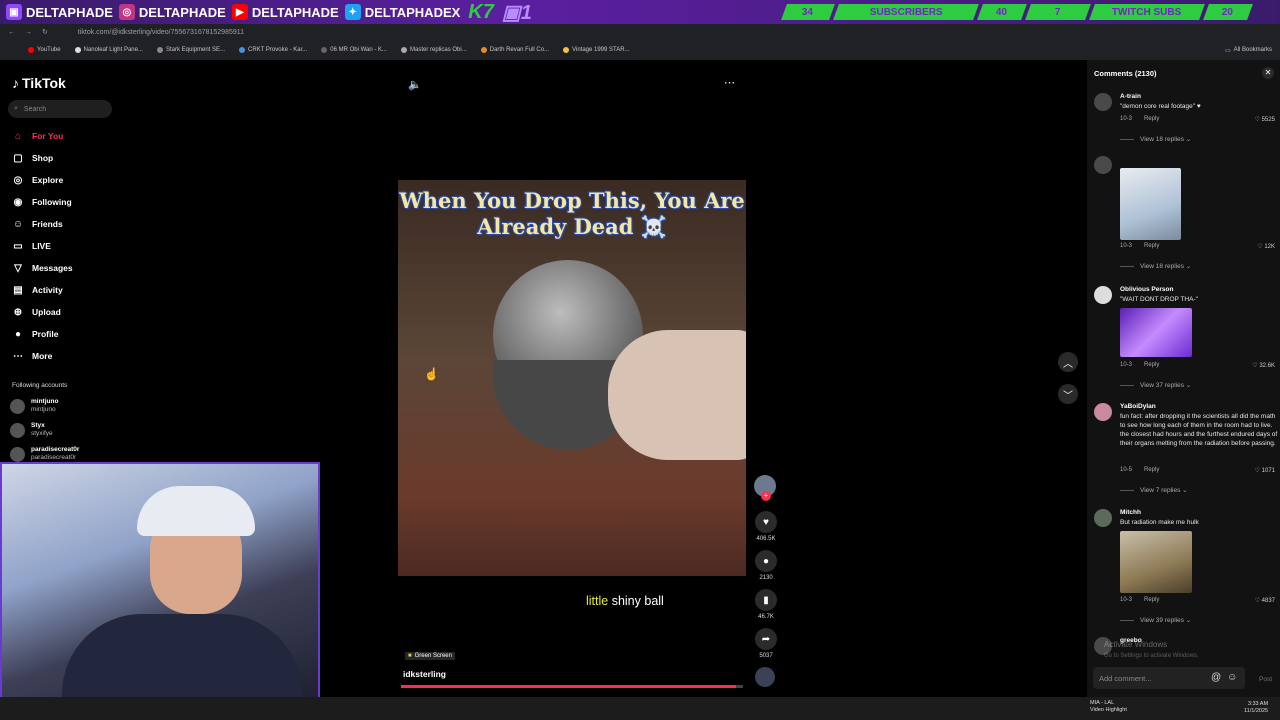  What do you see at coordinates (1155, 620) in the screenshot?
I see `view-replies-button: View 39 replies ⌄` at bounding box center [1155, 620].